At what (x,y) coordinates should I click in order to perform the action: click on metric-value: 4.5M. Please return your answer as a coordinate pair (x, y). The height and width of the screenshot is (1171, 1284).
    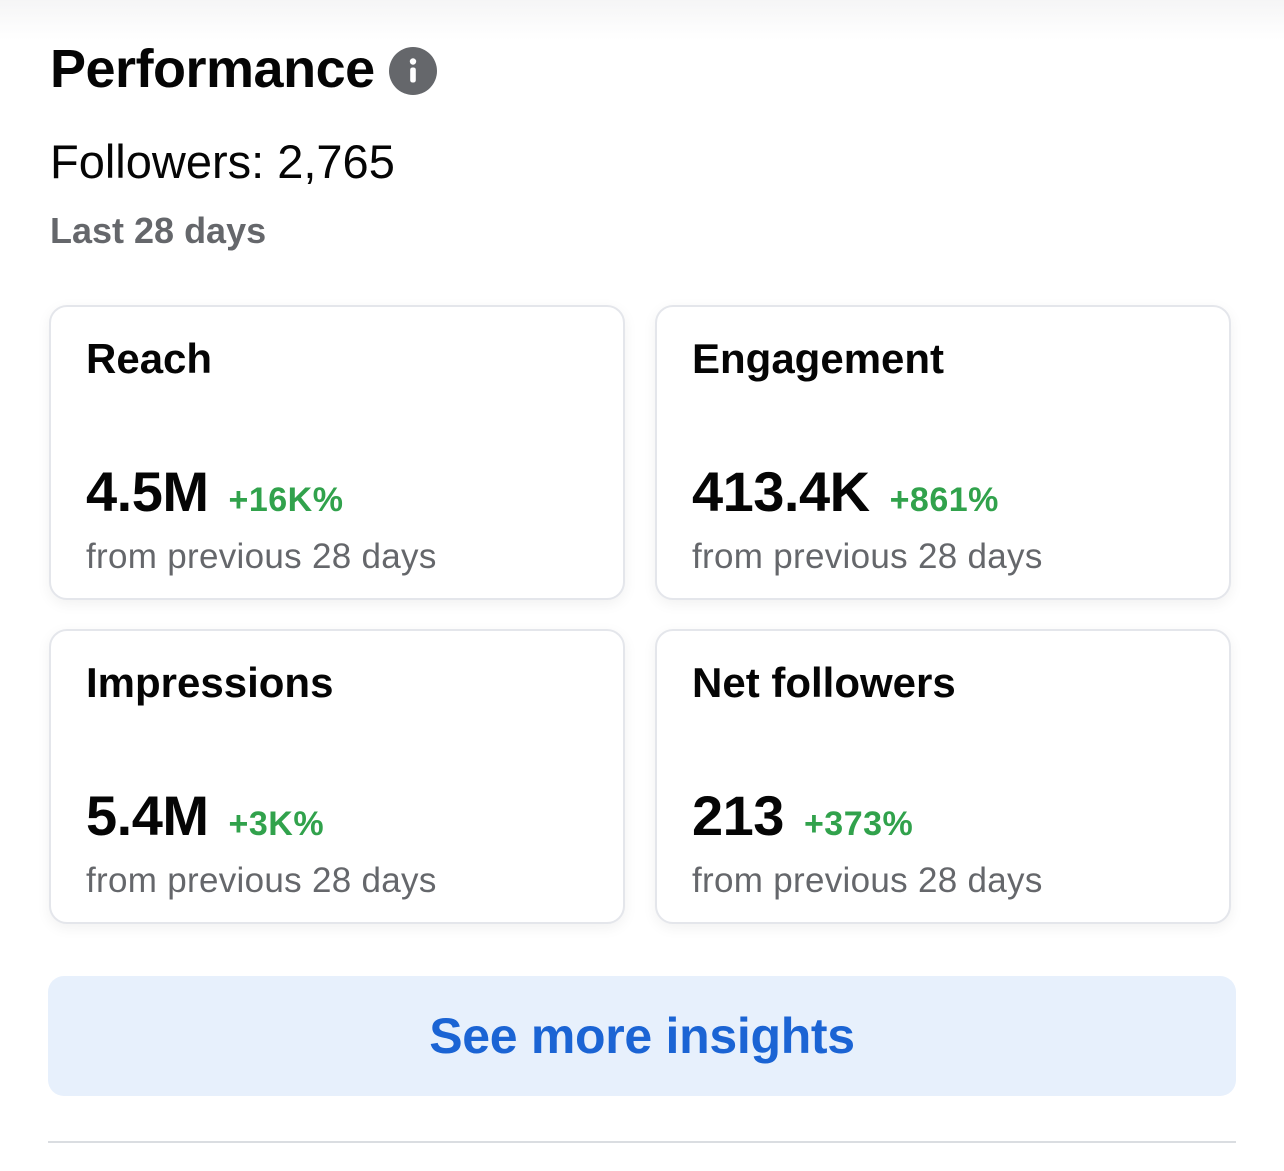
    Looking at the image, I should click on (147, 491).